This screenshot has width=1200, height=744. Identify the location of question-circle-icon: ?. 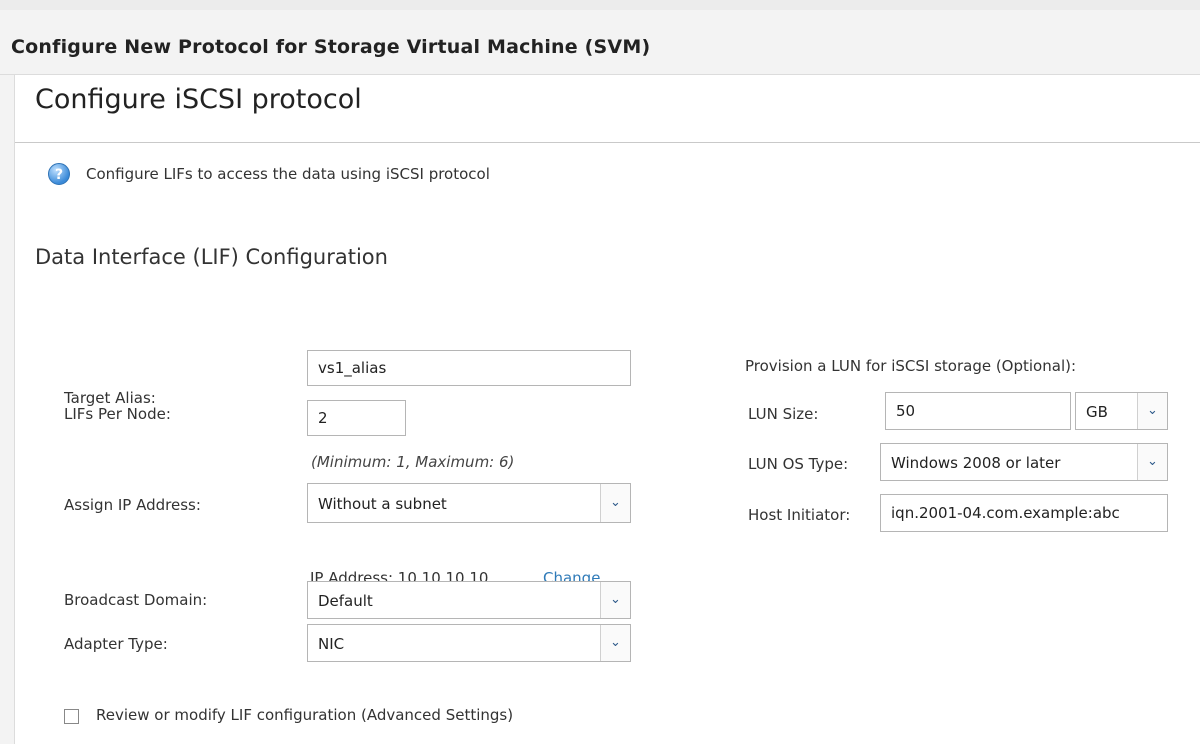
(59, 174).